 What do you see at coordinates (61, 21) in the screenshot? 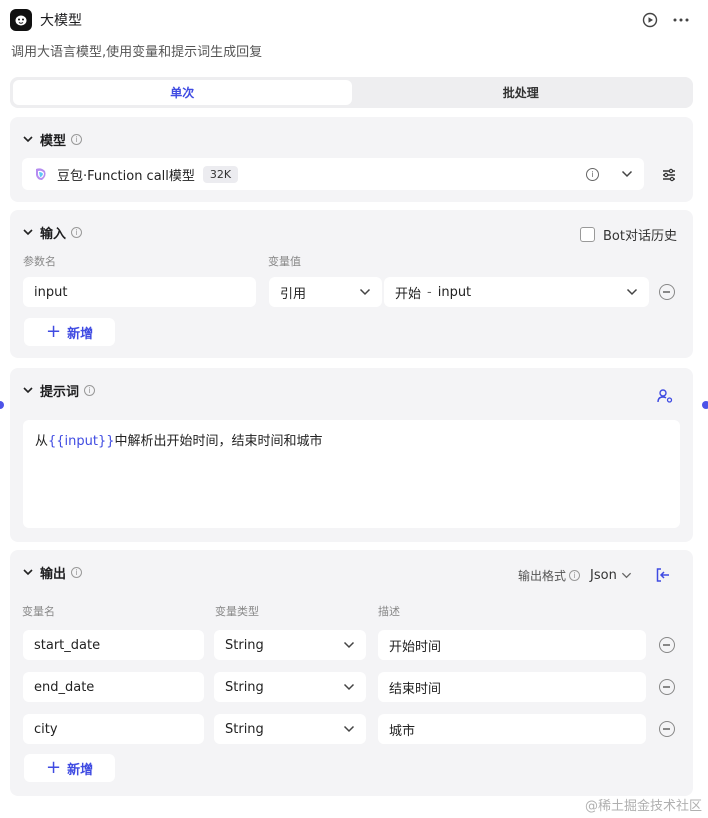
I see `node-title: 大模型` at bounding box center [61, 21].